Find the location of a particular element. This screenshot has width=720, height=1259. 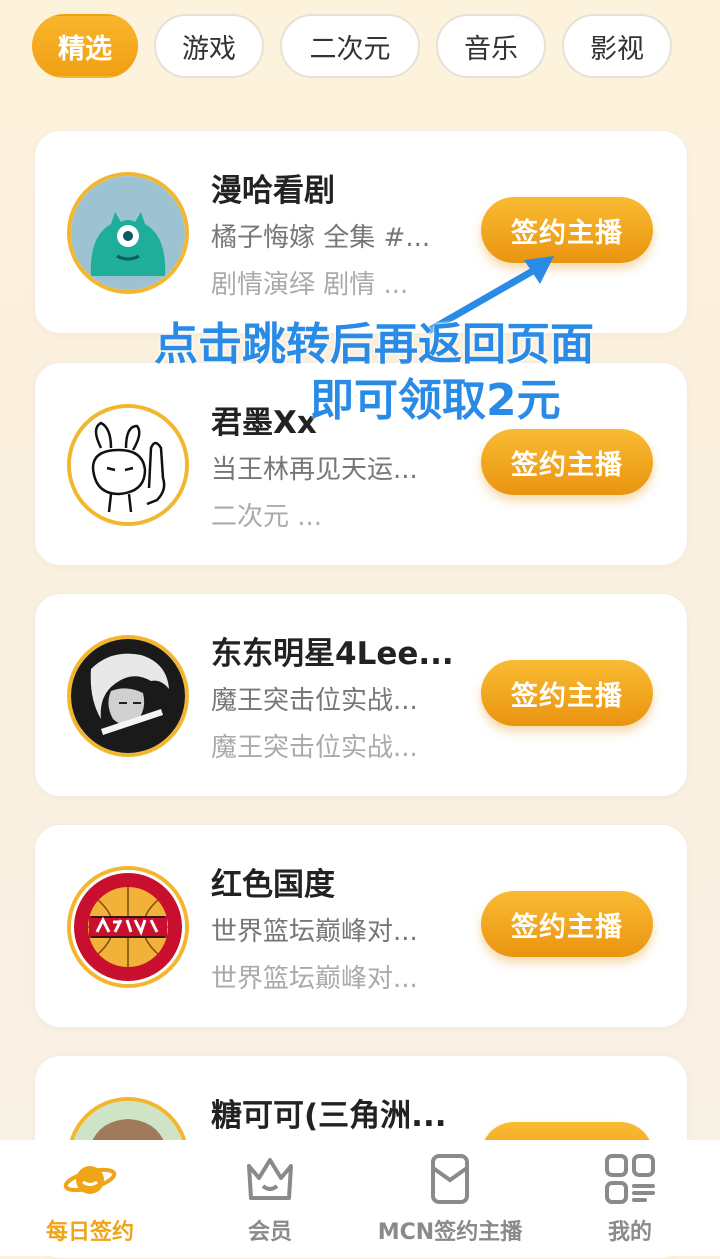

nav-membership: 会员 is located at coordinates (270, 1198).